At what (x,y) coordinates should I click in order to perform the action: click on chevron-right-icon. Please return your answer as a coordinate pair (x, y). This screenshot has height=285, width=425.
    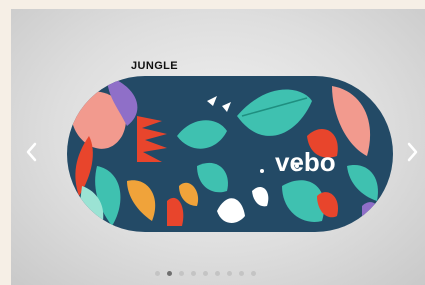
    Looking at the image, I should click on (412, 152).